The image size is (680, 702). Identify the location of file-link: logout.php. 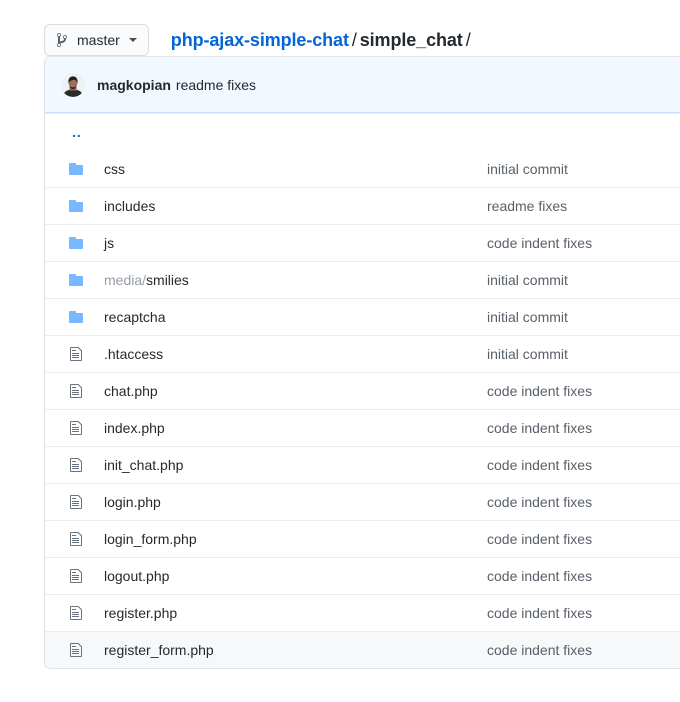
(136, 576).